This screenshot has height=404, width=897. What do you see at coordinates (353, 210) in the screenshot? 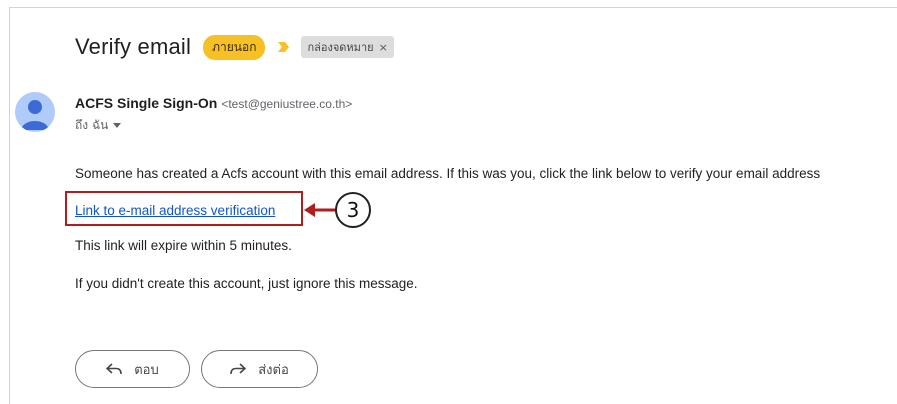
I see `annotation-step-number: 3` at bounding box center [353, 210].